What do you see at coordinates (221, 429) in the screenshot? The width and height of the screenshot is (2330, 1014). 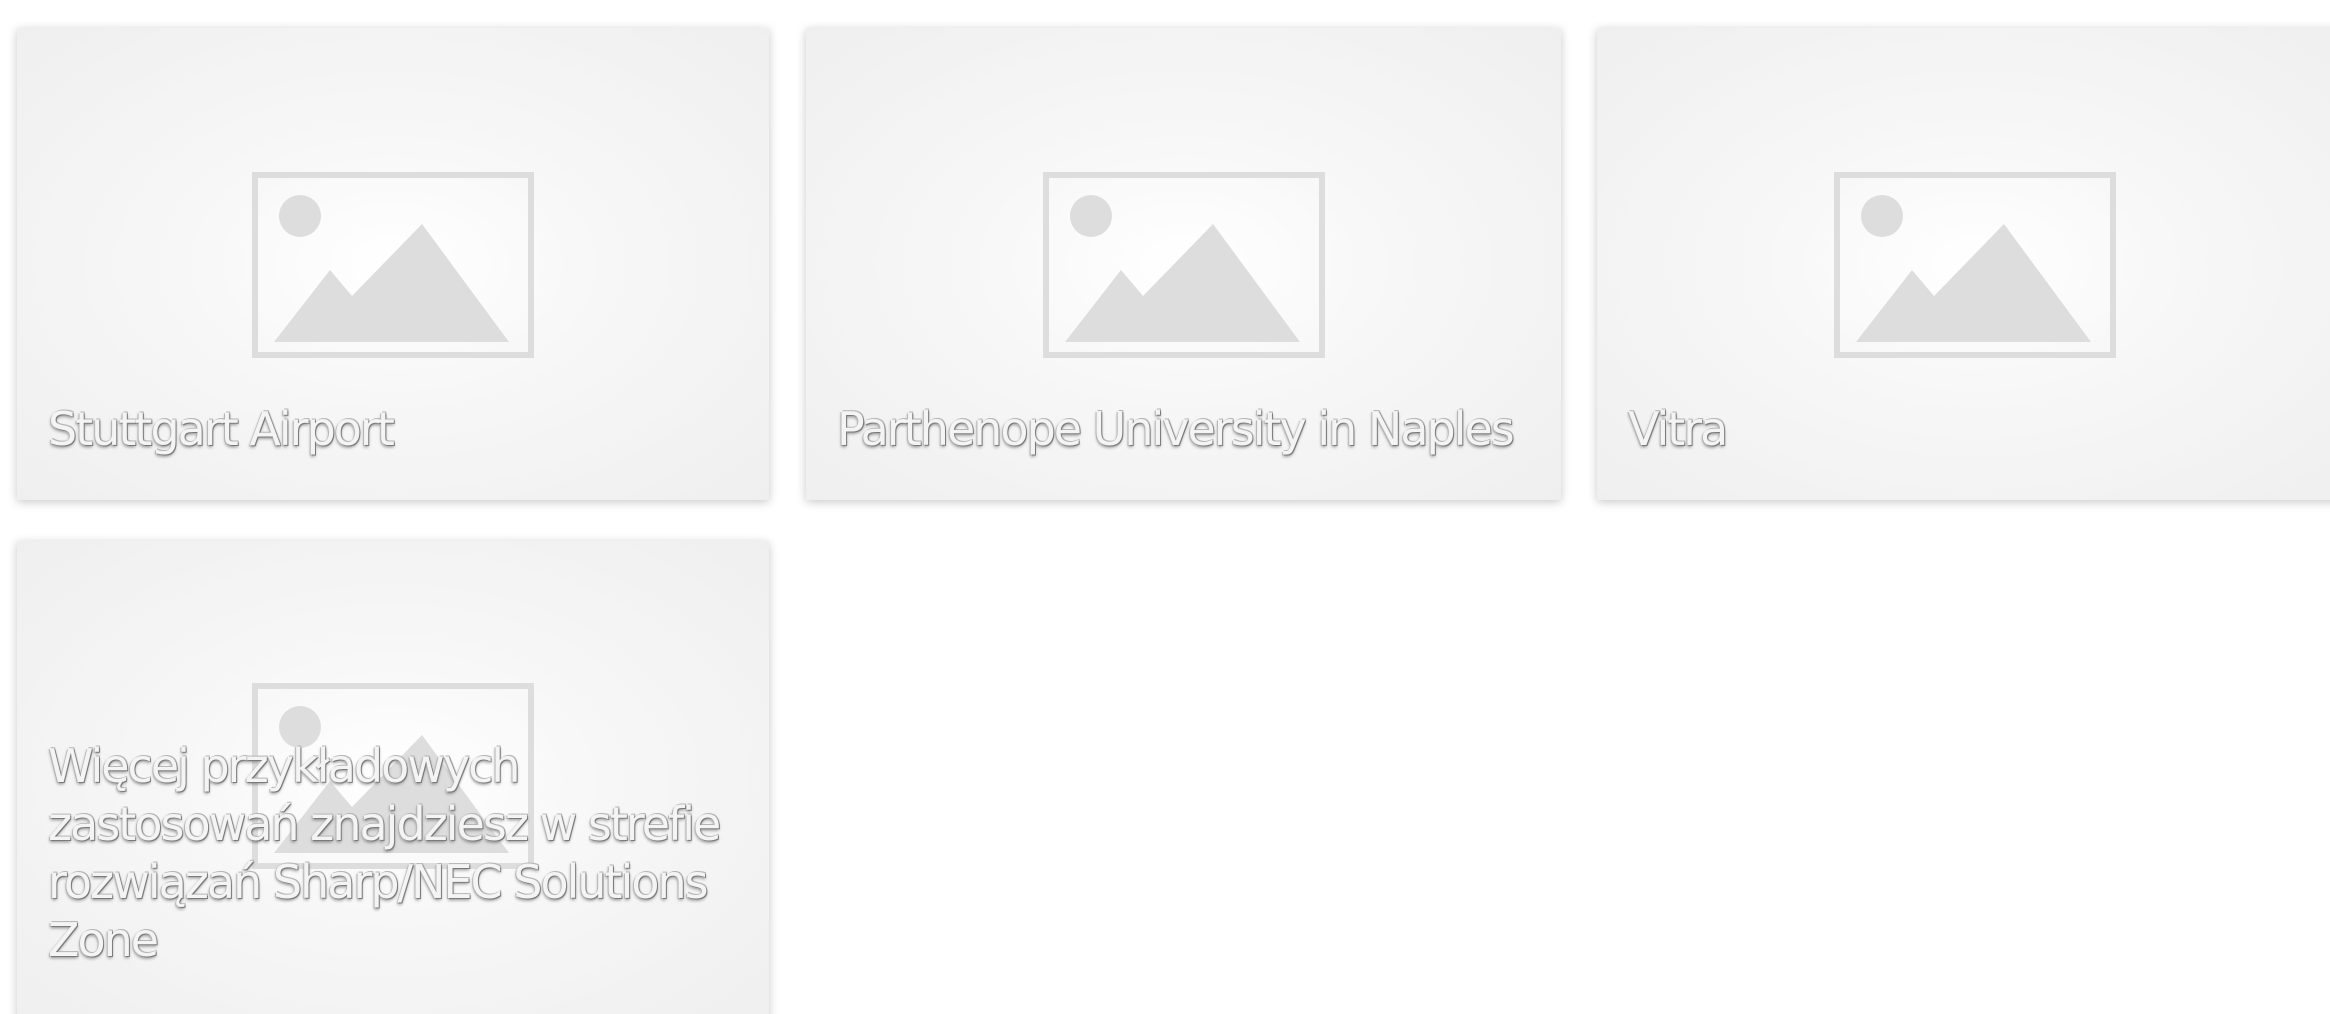 I see `reference-card-title: Stuttgart Airport` at bounding box center [221, 429].